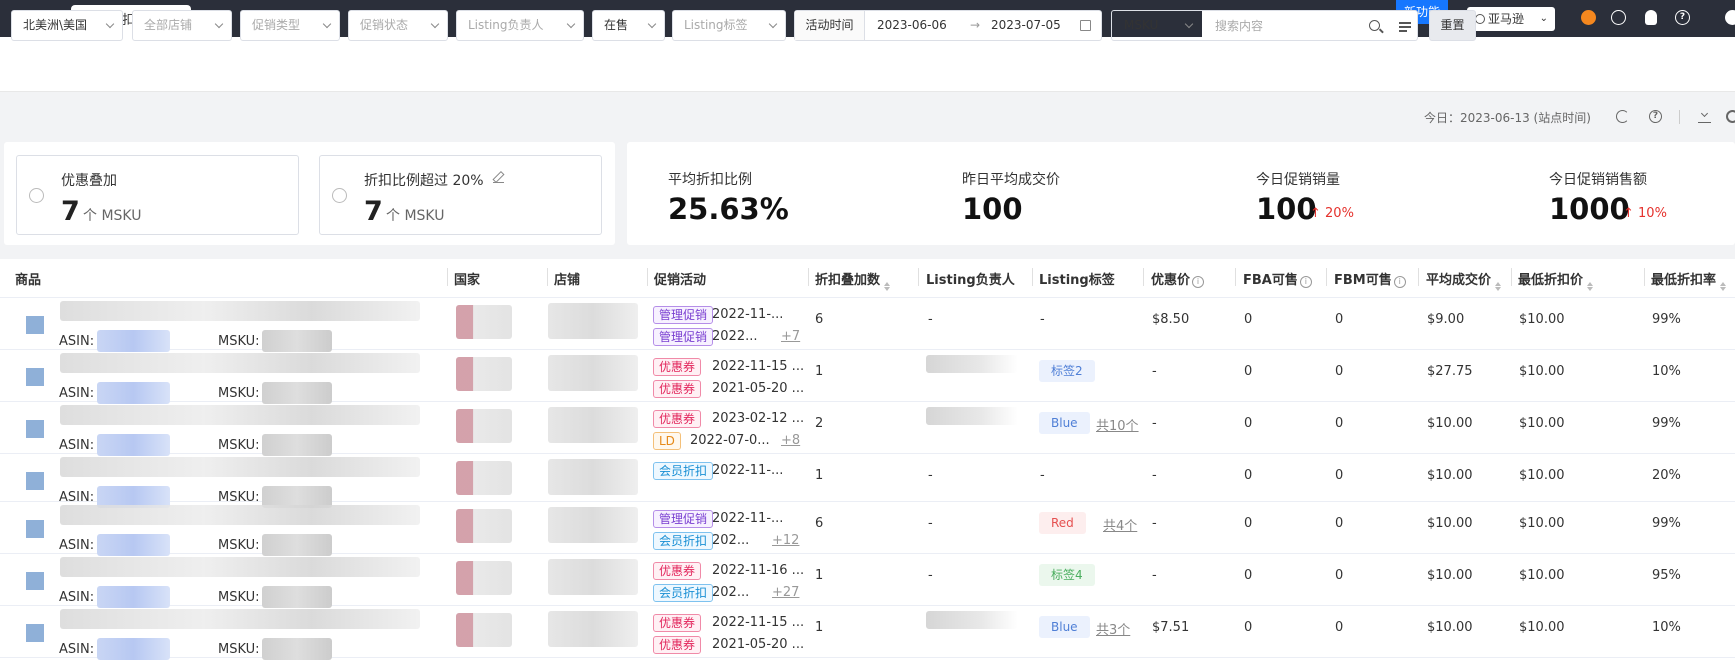 The width and height of the screenshot is (1735, 671). I want to click on multi-search-button, so click(1405, 25).